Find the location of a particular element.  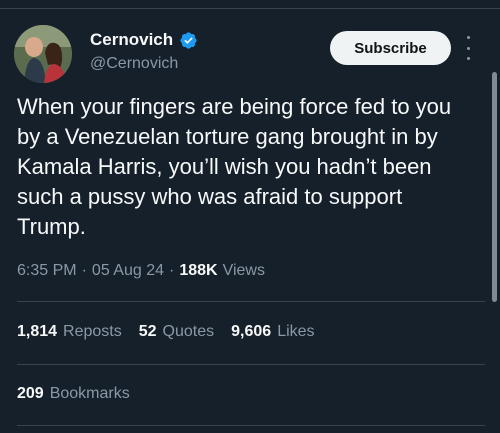

more-vertical-icon is located at coordinates (468, 48).